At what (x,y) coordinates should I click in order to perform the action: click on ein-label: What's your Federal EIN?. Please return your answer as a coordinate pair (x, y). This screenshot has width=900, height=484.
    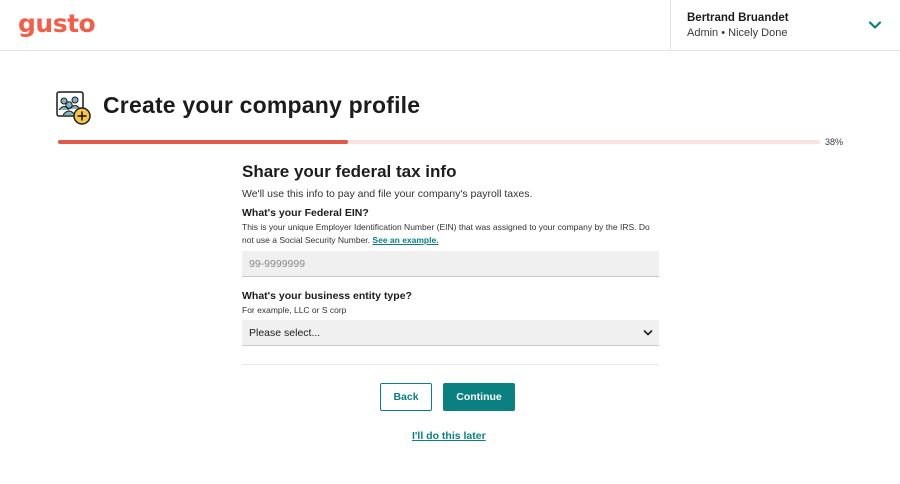
    Looking at the image, I should click on (305, 213).